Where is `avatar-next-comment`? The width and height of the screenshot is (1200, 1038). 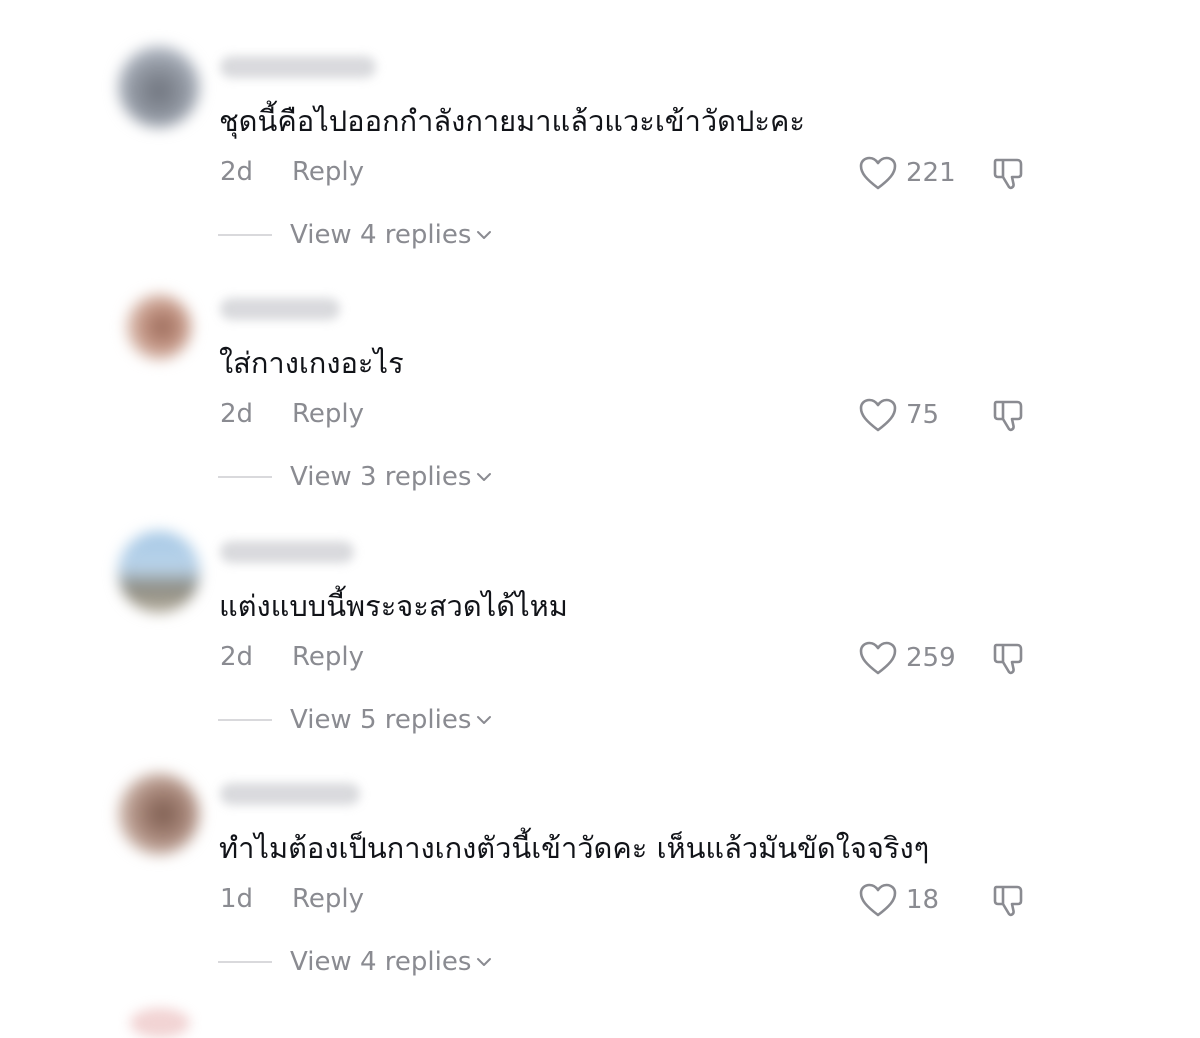
avatar-next-comment is located at coordinates (160, 1023).